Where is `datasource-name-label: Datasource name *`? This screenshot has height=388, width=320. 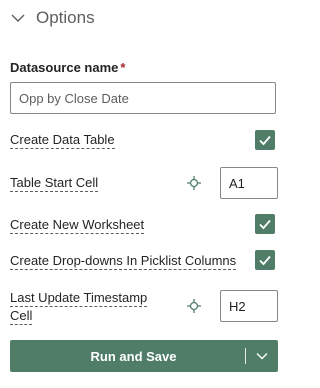
datasource-name-label: Datasource name * is located at coordinates (67, 67).